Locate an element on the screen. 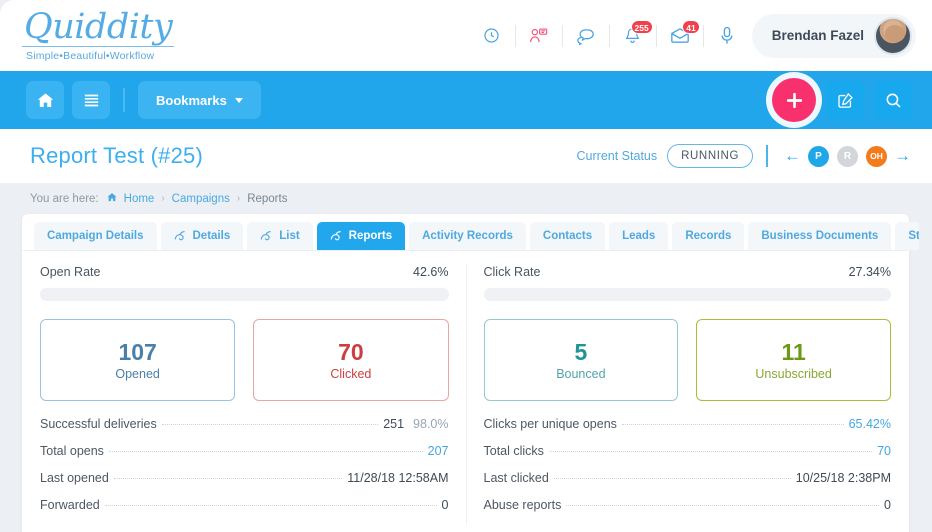 This screenshot has height=532, width=932. open-rate-label: Open Rate is located at coordinates (70, 272).